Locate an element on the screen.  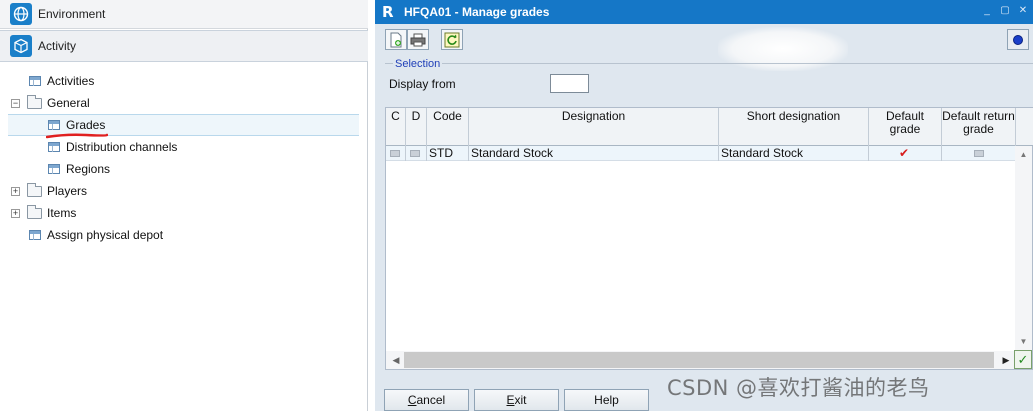
cell-code: STD is located at coordinates (448, 153).